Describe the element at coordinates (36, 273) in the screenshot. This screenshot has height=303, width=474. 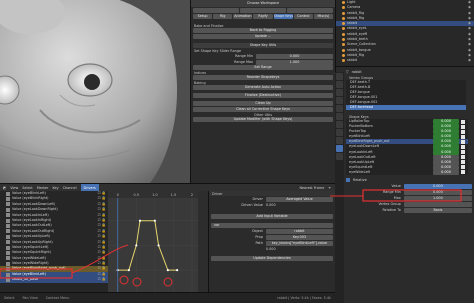
I see `annotation-box-channel` at that location.